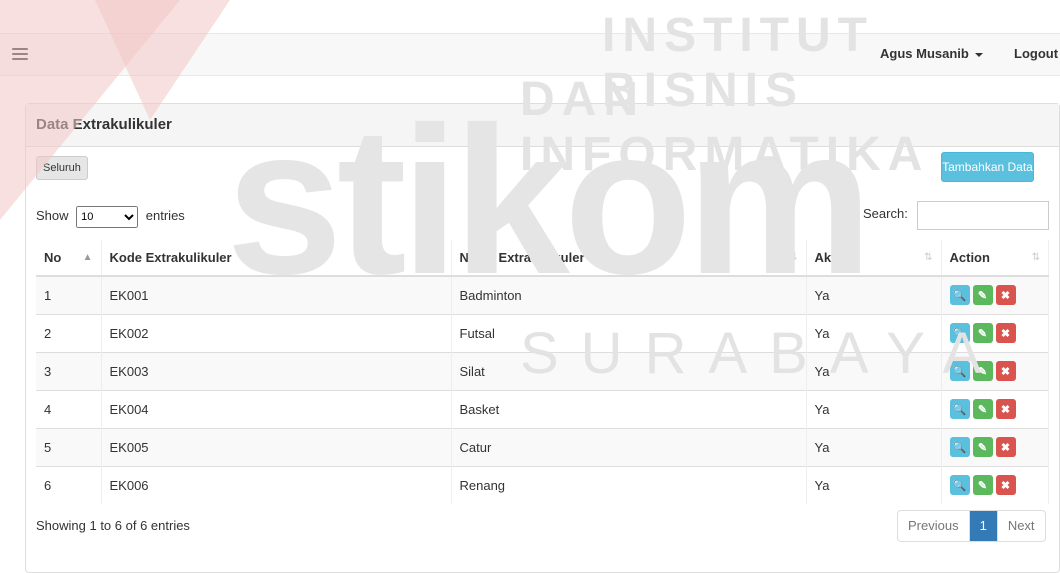  Describe the element at coordinates (276, 370) in the screenshot. I see `cell-kode: EK003` at that location.